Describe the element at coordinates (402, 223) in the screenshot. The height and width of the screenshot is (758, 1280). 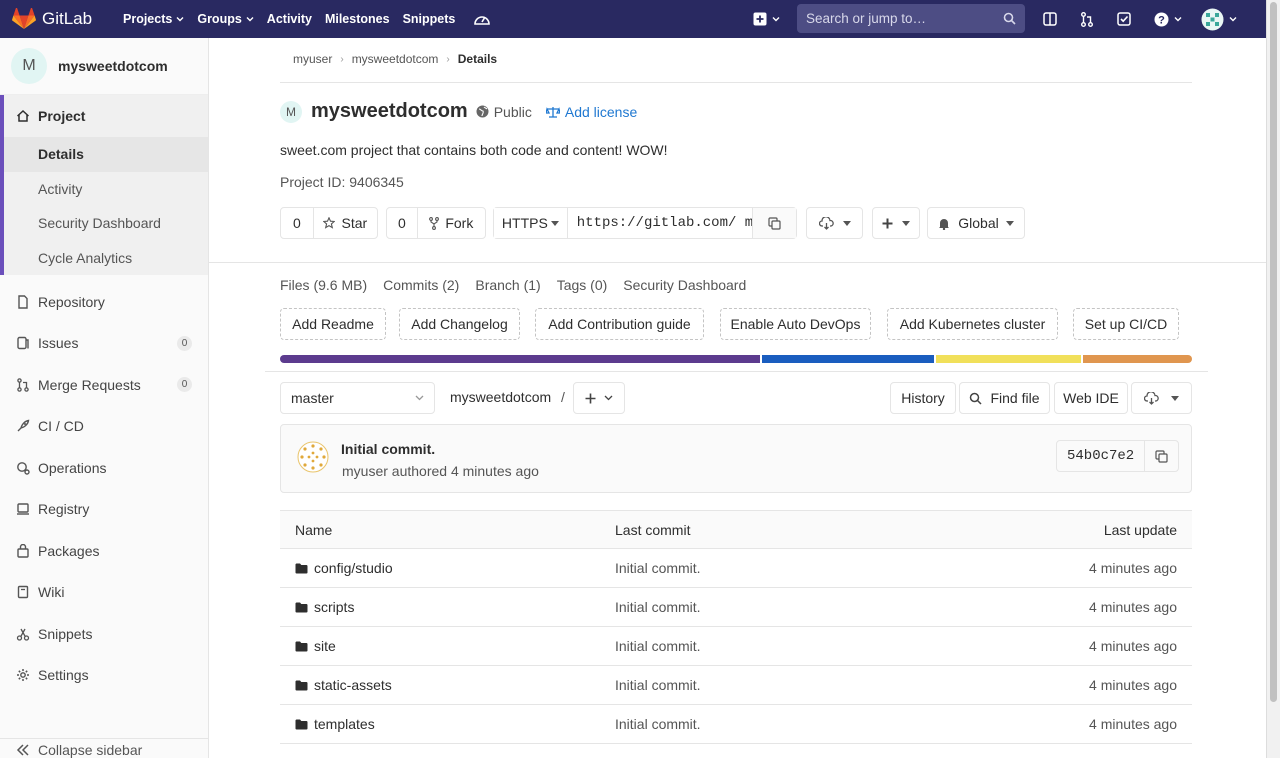
I see `fork-count: 0` at that location.